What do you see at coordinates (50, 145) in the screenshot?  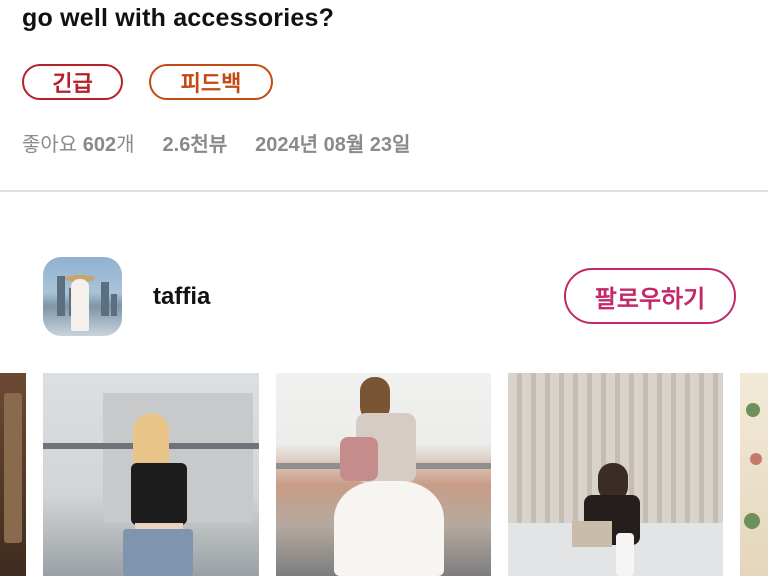 I see `likes-label: 좋아요` at bounding box center [50, 145].